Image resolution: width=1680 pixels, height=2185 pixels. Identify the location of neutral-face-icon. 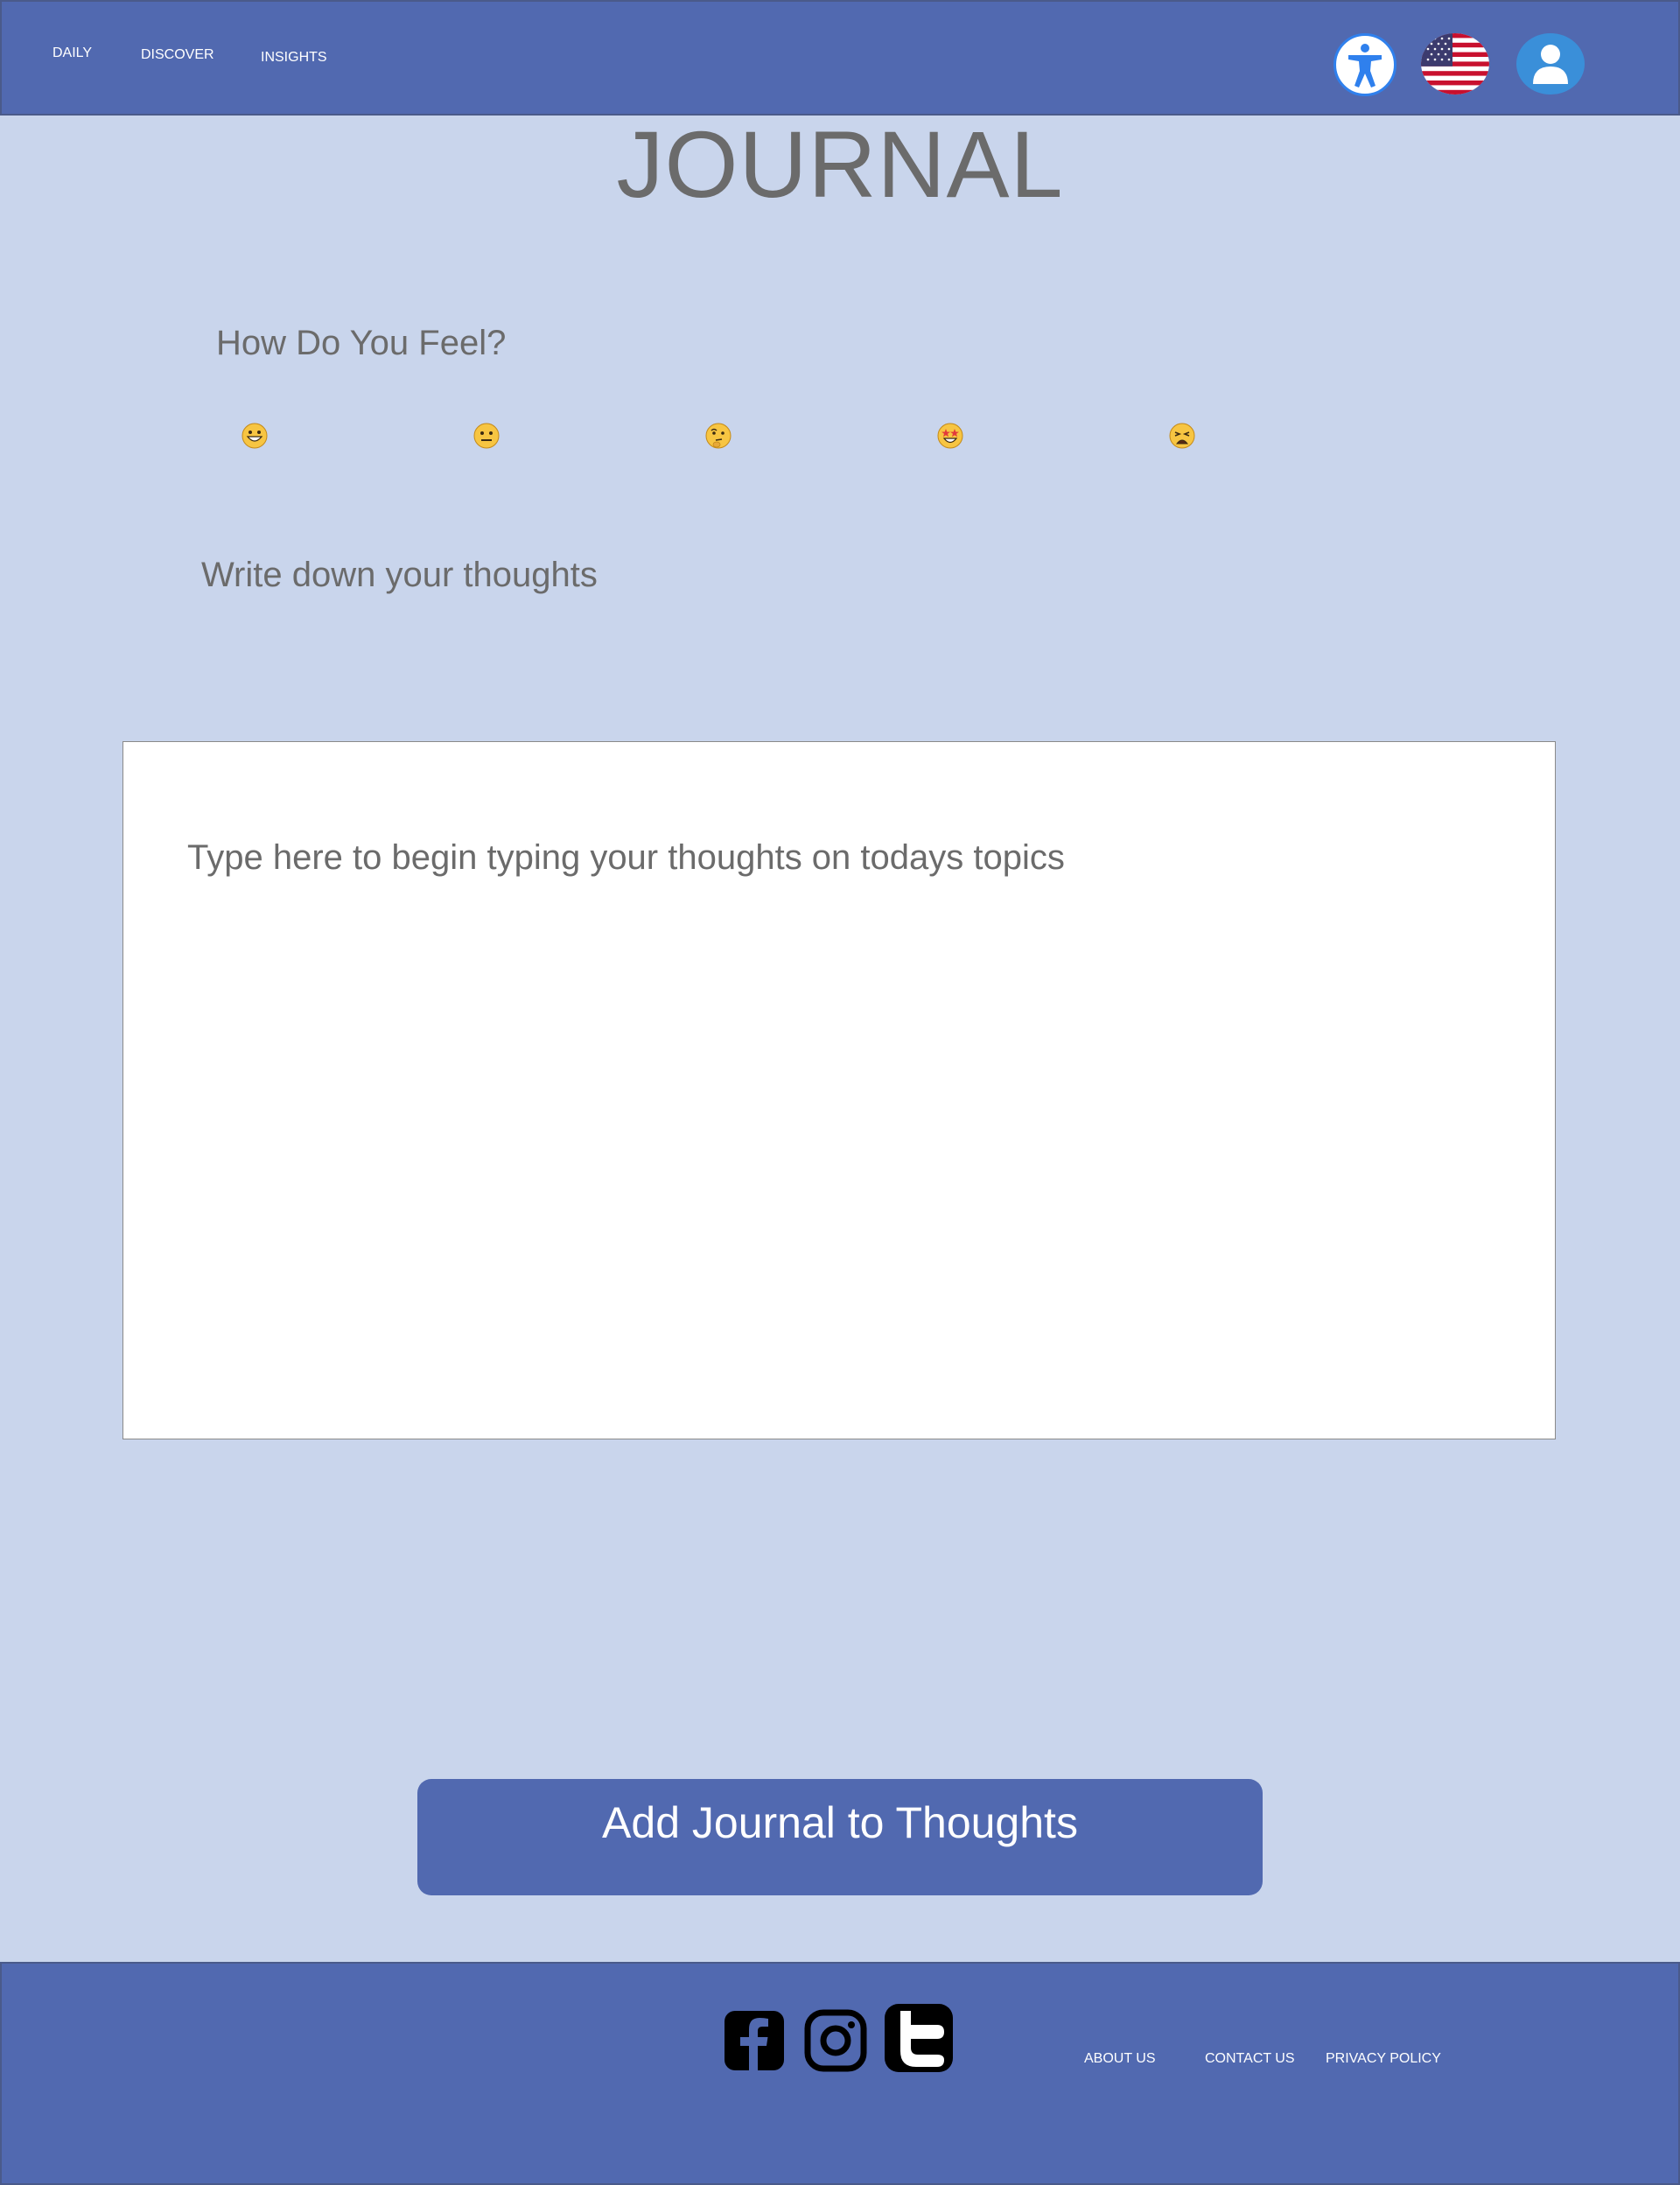
(486, 436).